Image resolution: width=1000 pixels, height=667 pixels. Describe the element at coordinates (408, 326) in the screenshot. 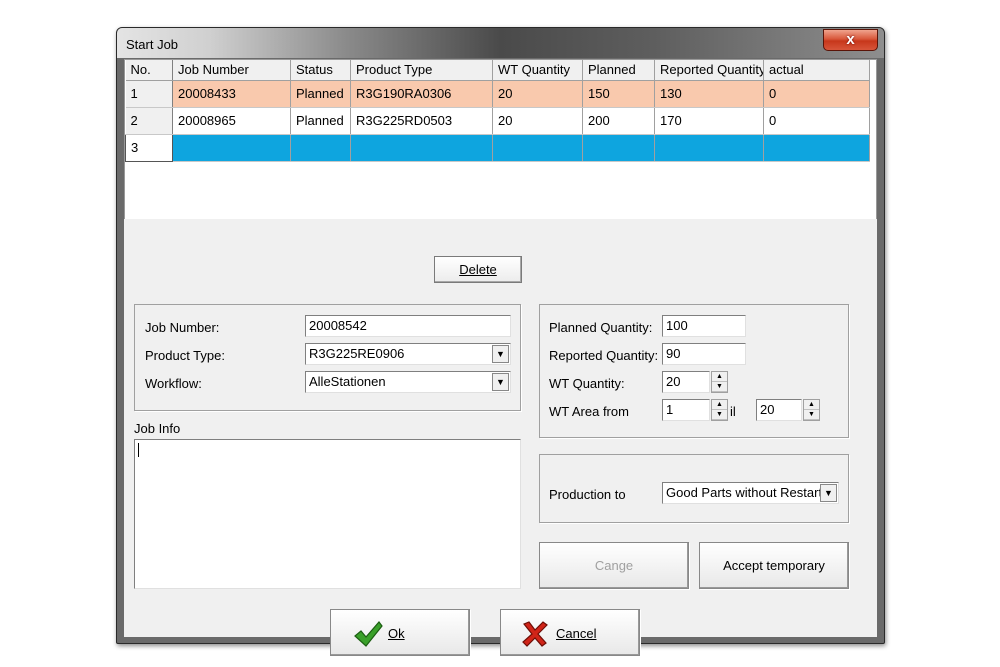

I see `job-number-input: 20008542` at that location.